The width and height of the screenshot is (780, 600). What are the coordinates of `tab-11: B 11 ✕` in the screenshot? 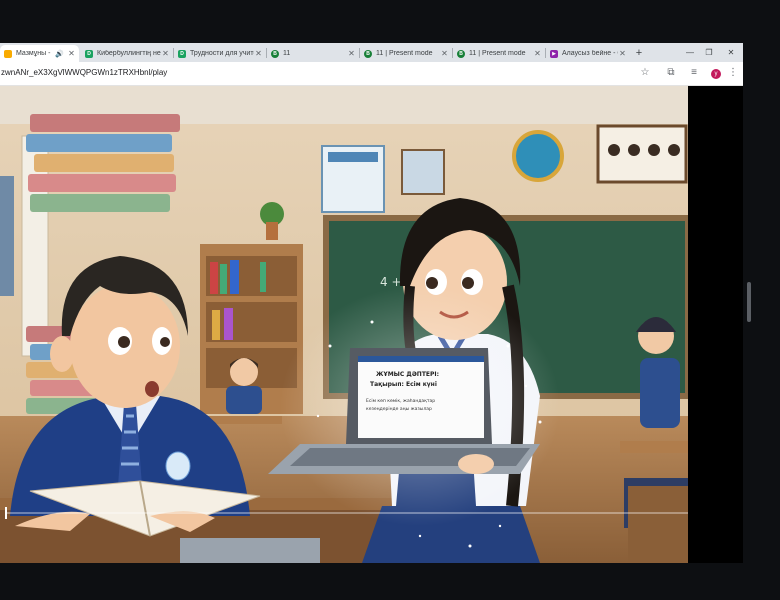 It's located at (313, 53).